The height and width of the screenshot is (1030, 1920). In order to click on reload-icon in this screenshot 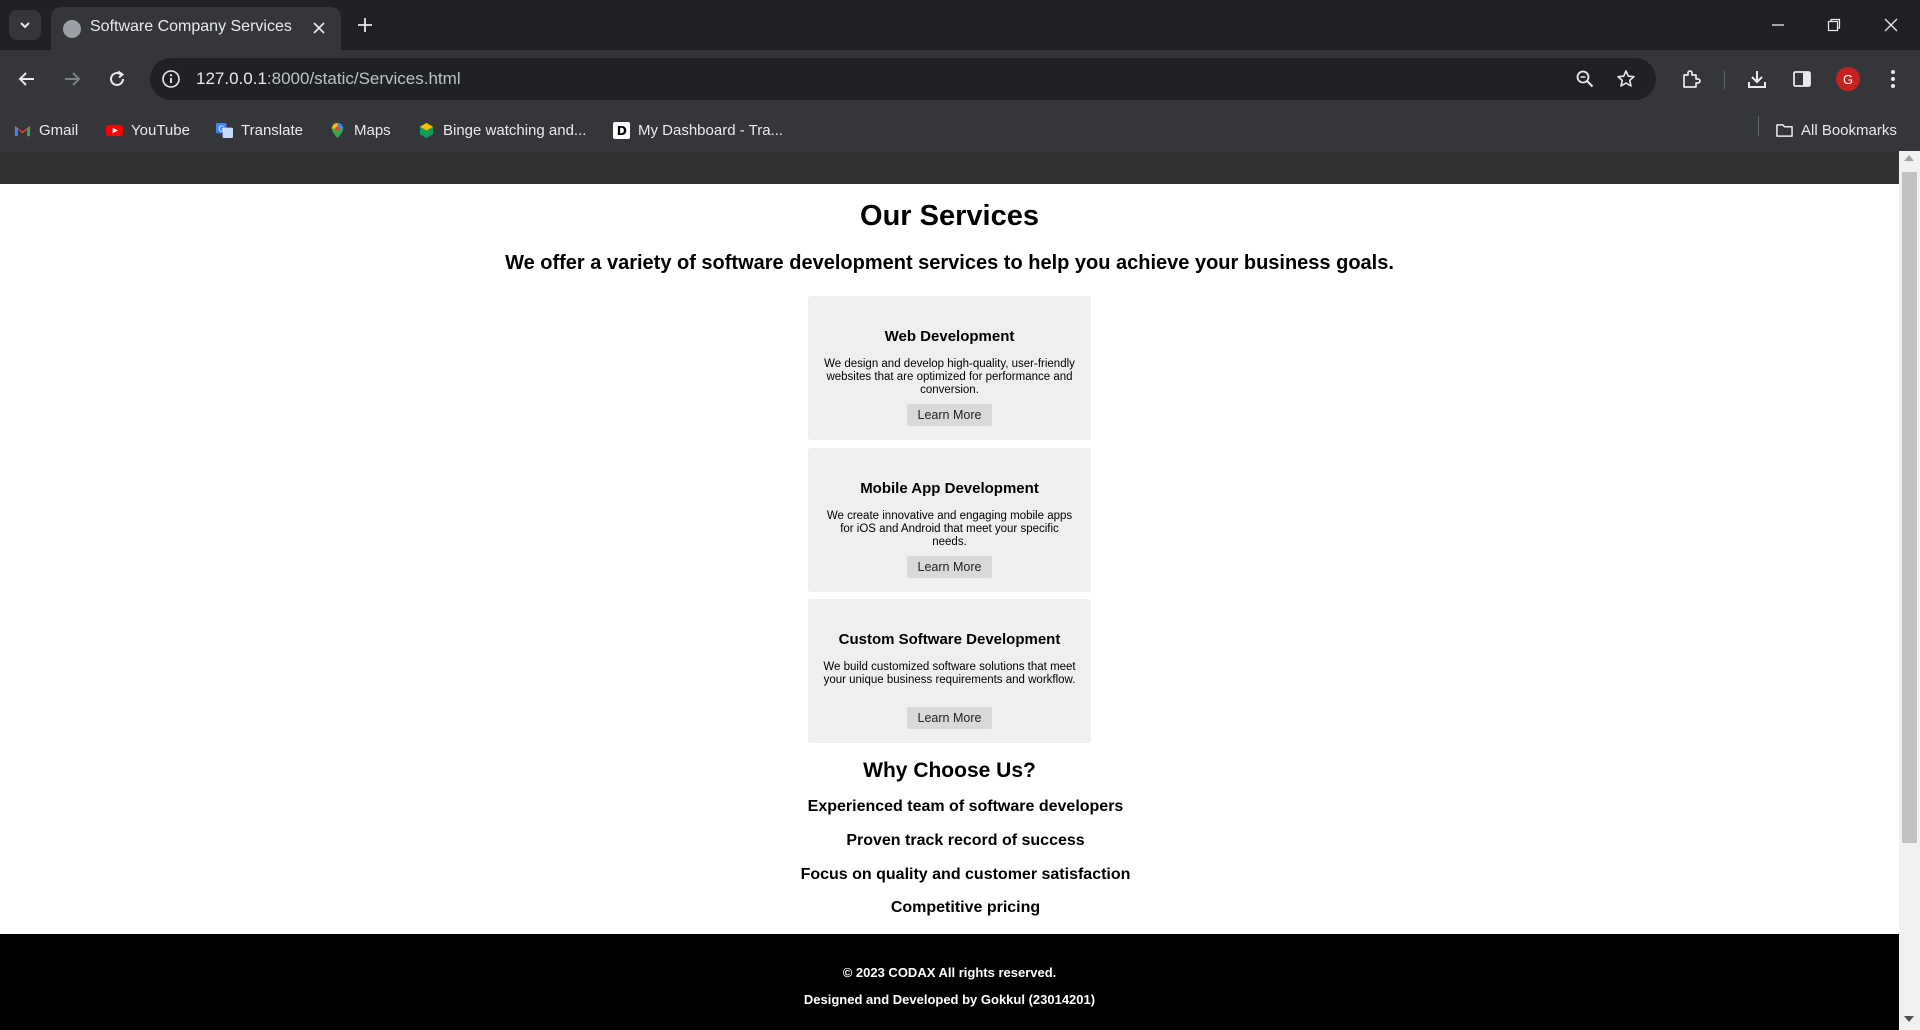, I will do `click(117, 78)`.